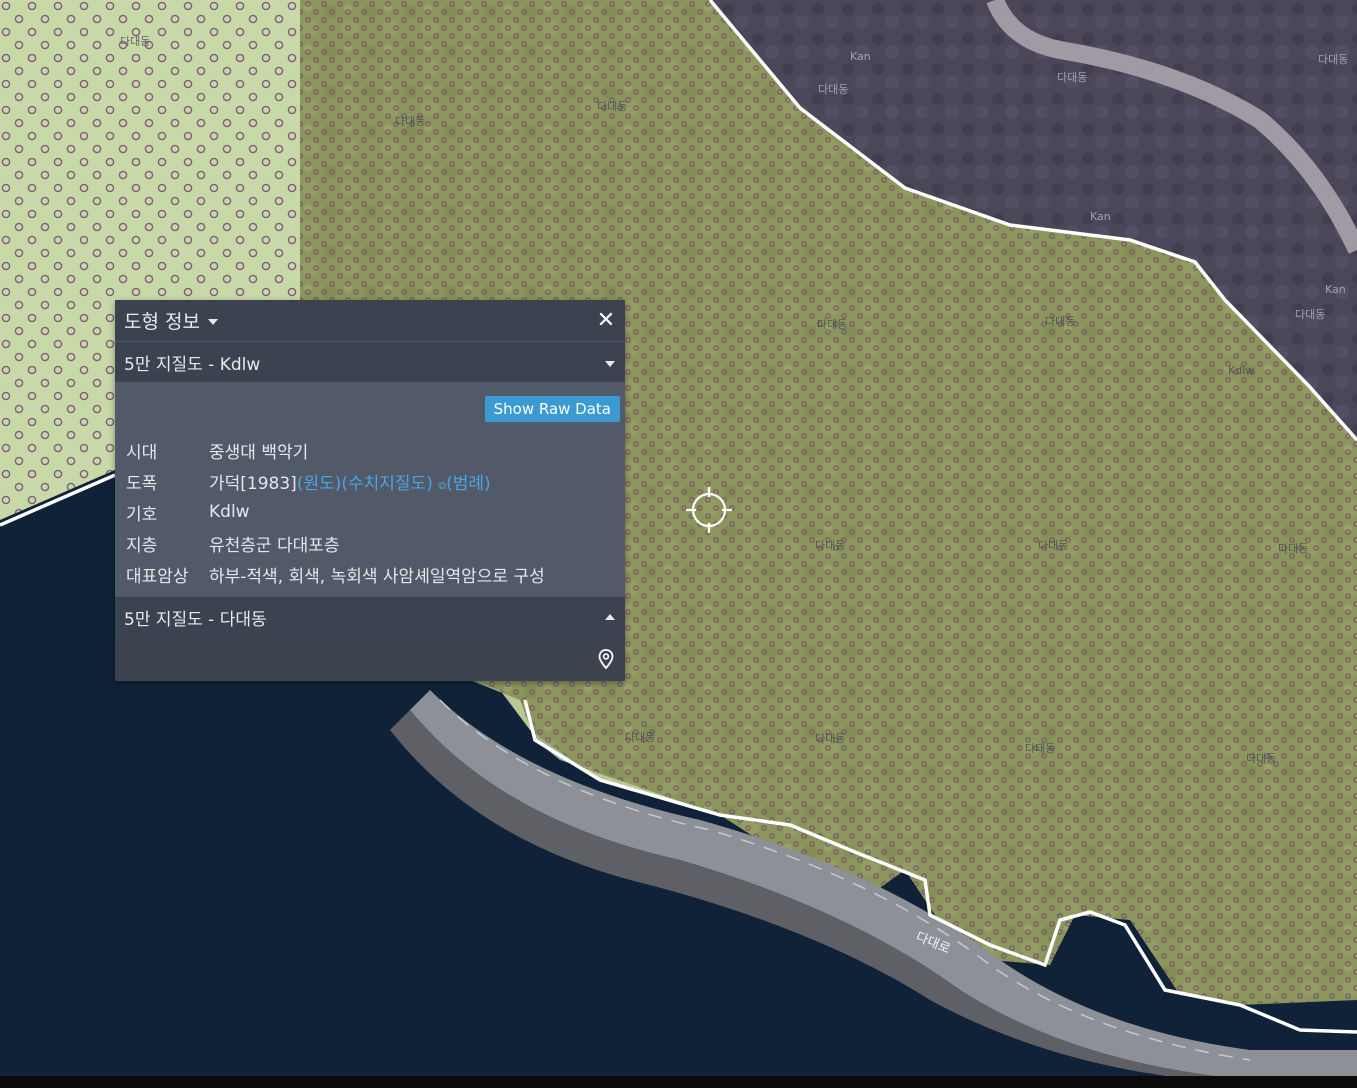 This screenshot has width=1357, height=1088. I want to click on attr-value: 하부-적색, 회색, 녹회색 사암셰일역암으로 구성, so click(411, 574).